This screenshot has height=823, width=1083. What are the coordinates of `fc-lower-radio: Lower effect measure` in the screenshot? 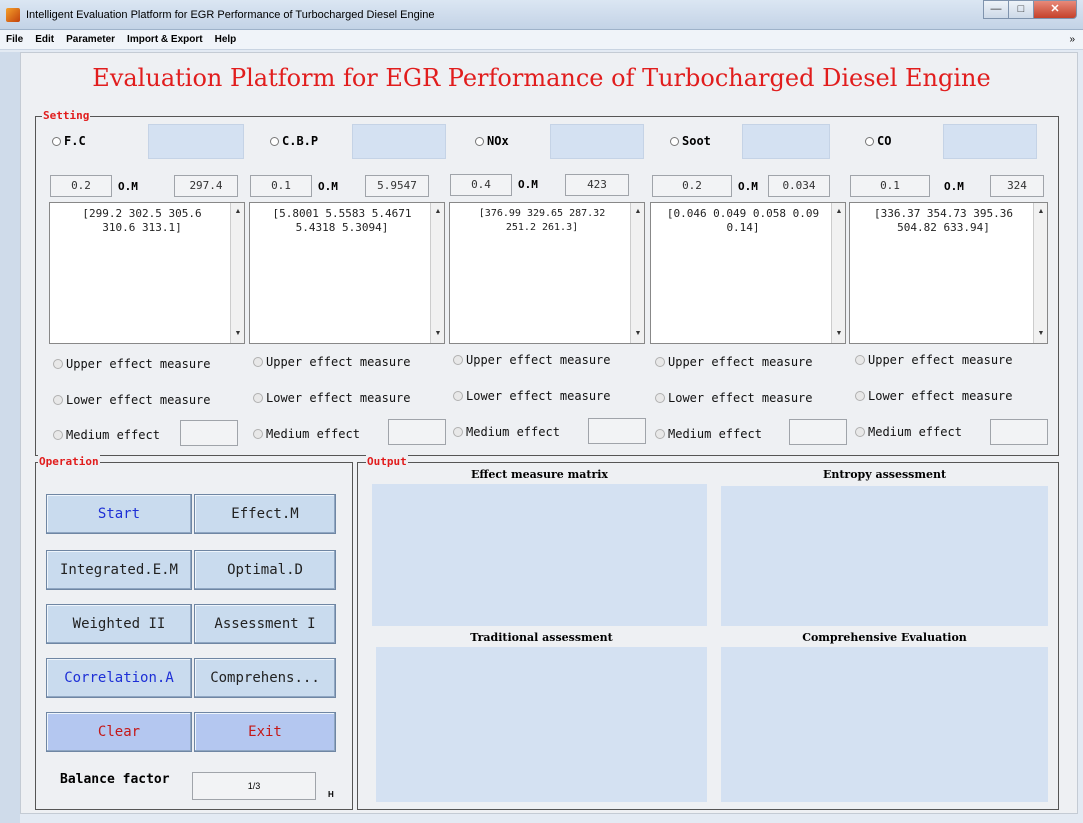 It's located at (132, 400).